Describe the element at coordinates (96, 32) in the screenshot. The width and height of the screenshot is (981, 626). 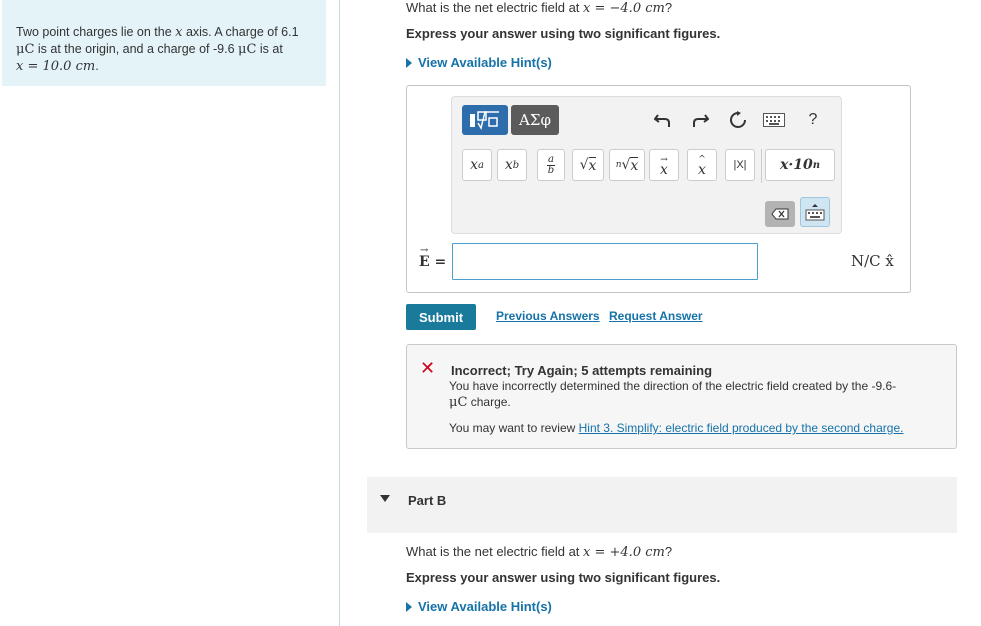
I see `problem-text-1: Two point charges lie on the` at that location.